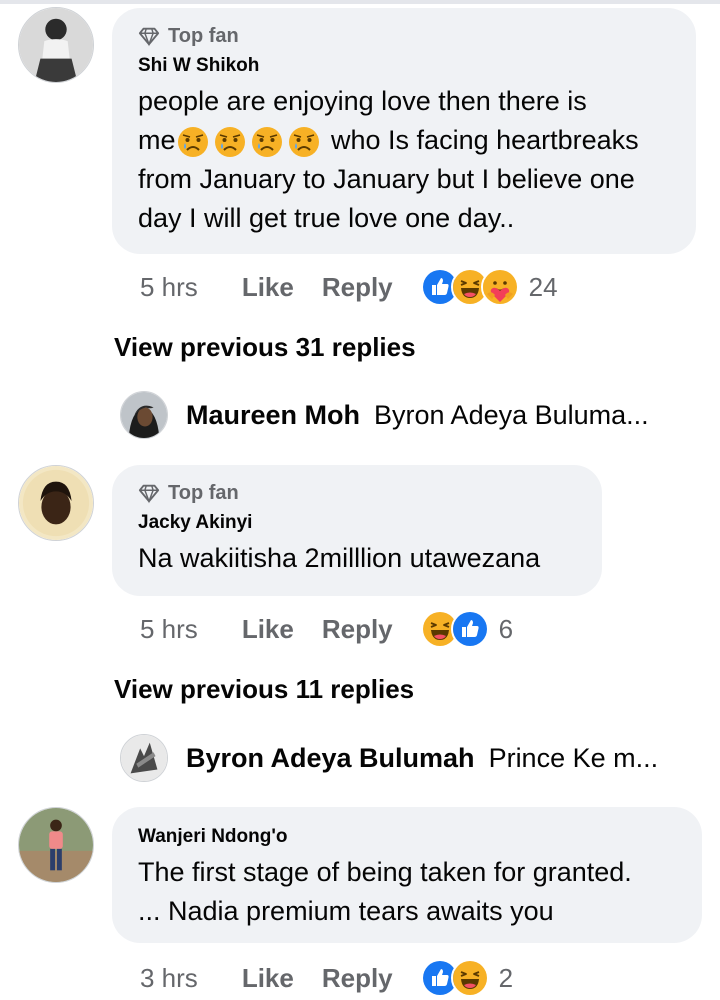 The height and width of the screenshot is (1000, 720). Describe the element at coordinates (346, 911) in the screenshot. I see `comment-line: ... Nadia premium tears awaits you` at that location.